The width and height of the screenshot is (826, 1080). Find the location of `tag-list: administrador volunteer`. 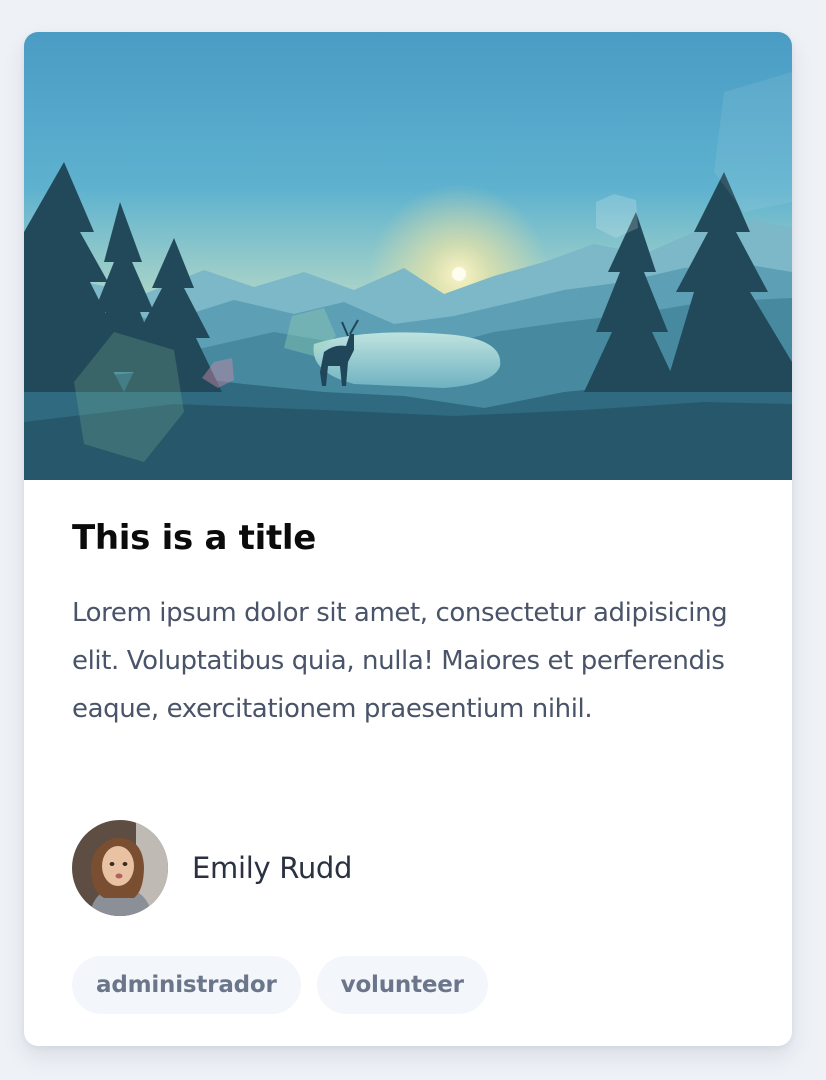

tag-list: administrador volunteer is located at coordinates (280, 985).